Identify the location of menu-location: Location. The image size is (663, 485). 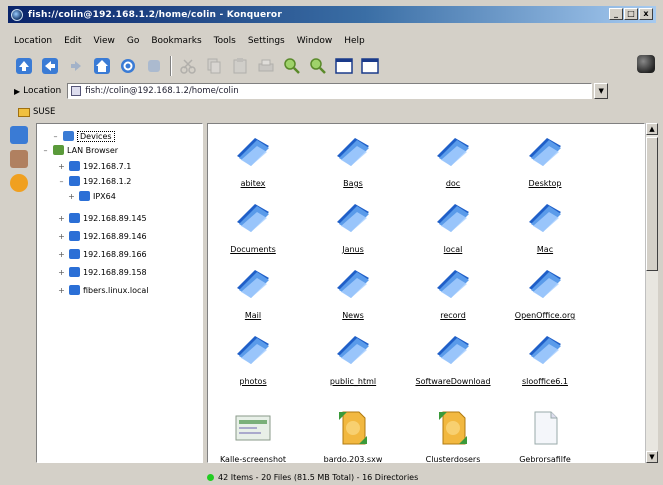
(33, 43).